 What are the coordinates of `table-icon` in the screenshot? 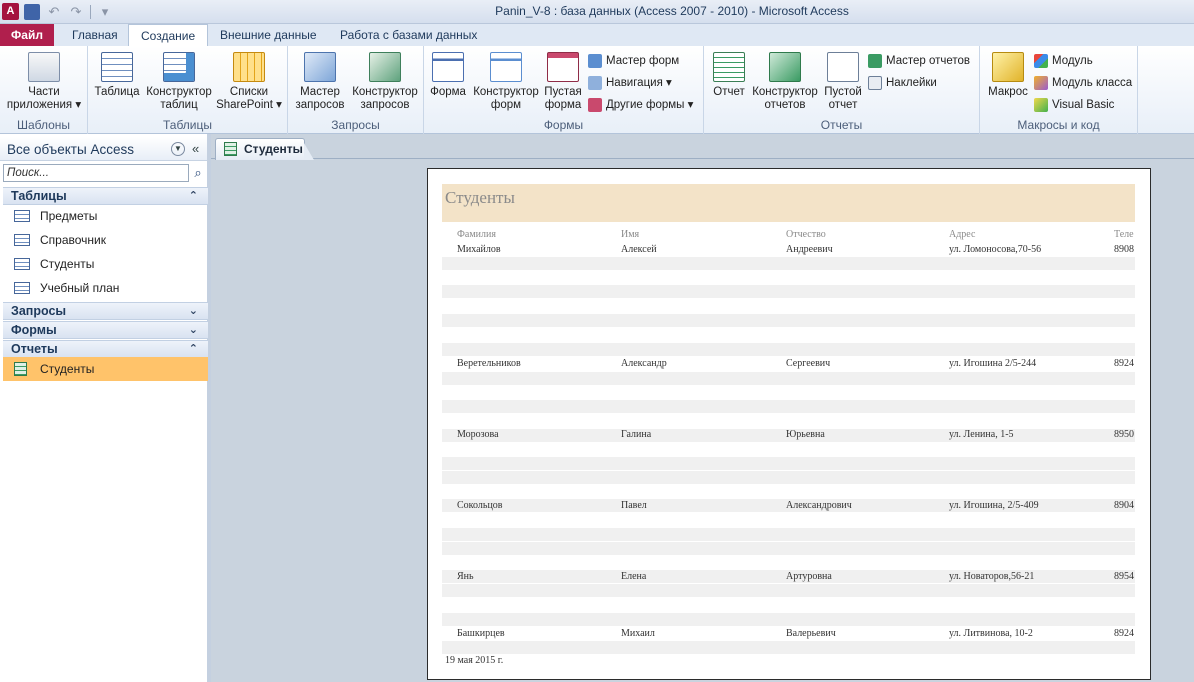 It's located at (22, 288).